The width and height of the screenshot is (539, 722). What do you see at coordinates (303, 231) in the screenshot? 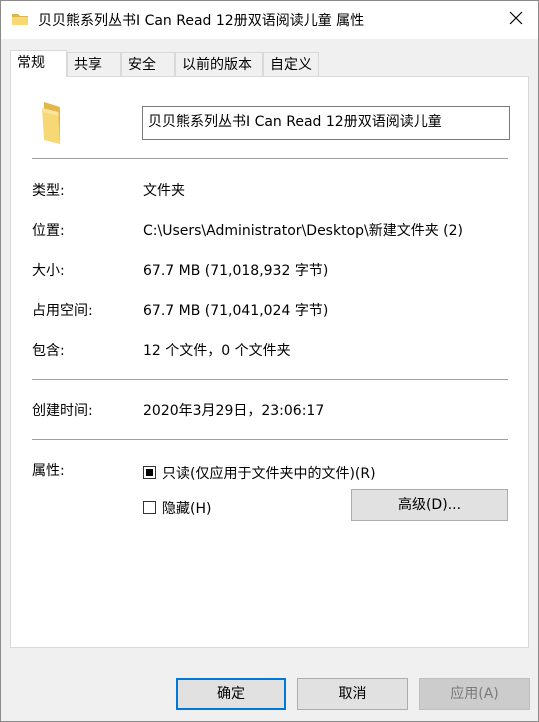
I see `location-value: C:\Users\Administrator\Desktop\新建文件夹 (2)` at bounding box center [303, 231].